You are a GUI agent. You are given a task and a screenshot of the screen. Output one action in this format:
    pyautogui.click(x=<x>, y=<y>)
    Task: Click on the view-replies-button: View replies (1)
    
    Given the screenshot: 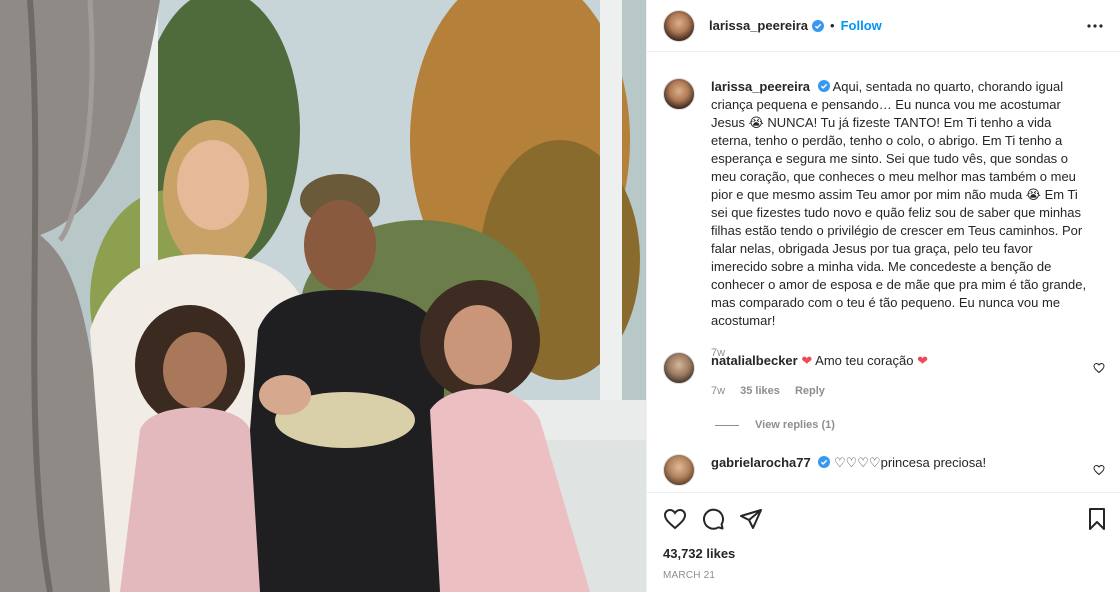 What is the action you would take?
    pyautogui.click(x=775, y=425)
    